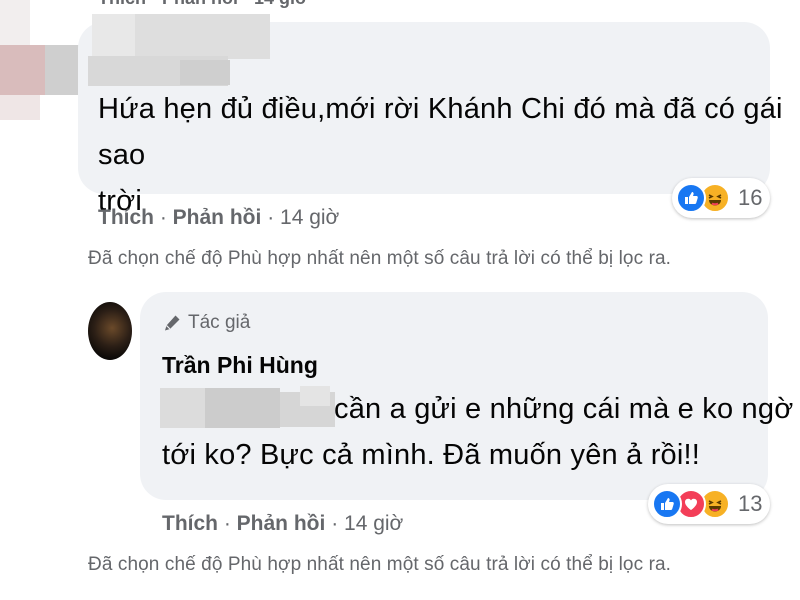  I want to click on author-badge: Tác giả, so click(206, 323).